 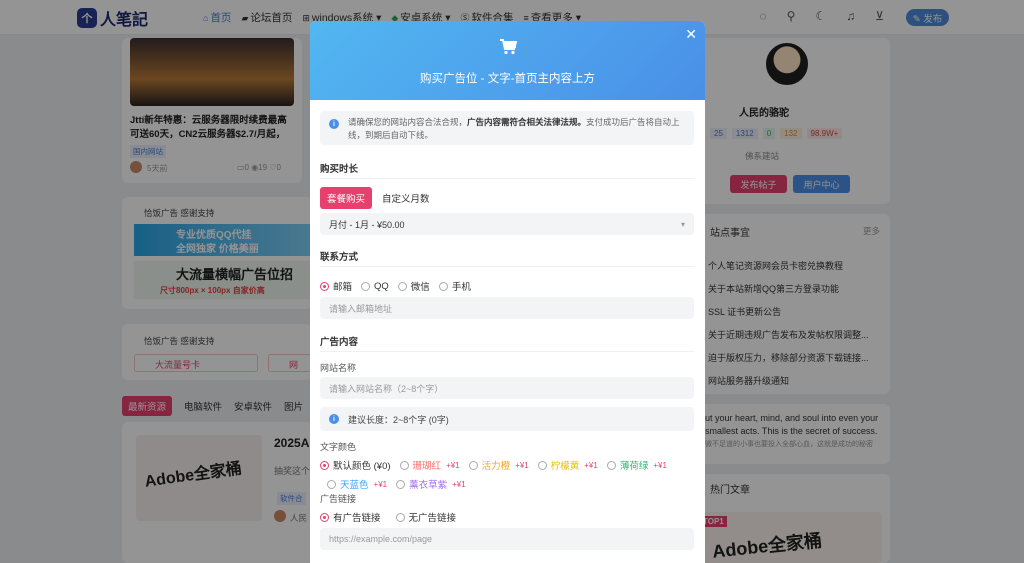 I want to click on color-label: 天蓝色, so click(x=354, y=485).